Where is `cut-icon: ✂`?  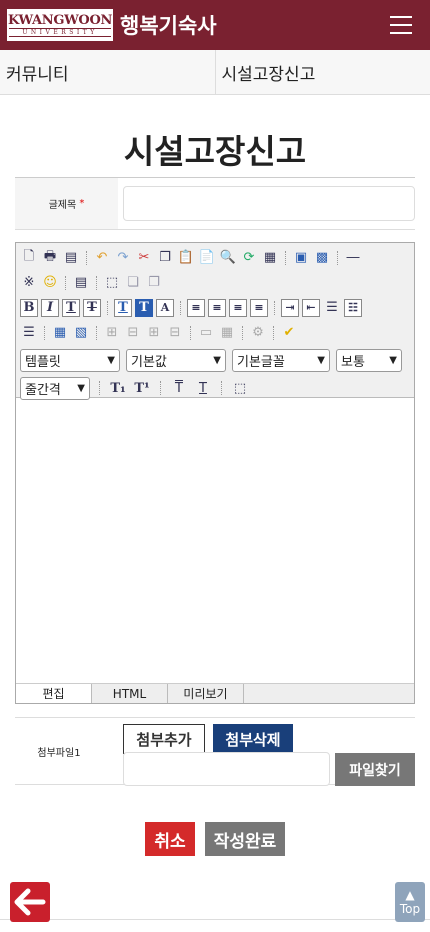
cut-icon: ✂ is located at coordinates (144, 258).